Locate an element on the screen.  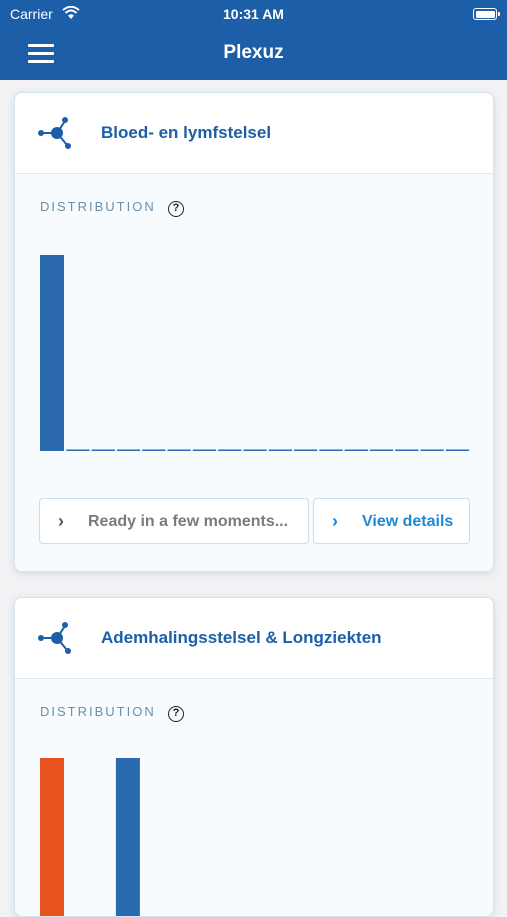
distribution-chart is located at coordinates (90, 837).